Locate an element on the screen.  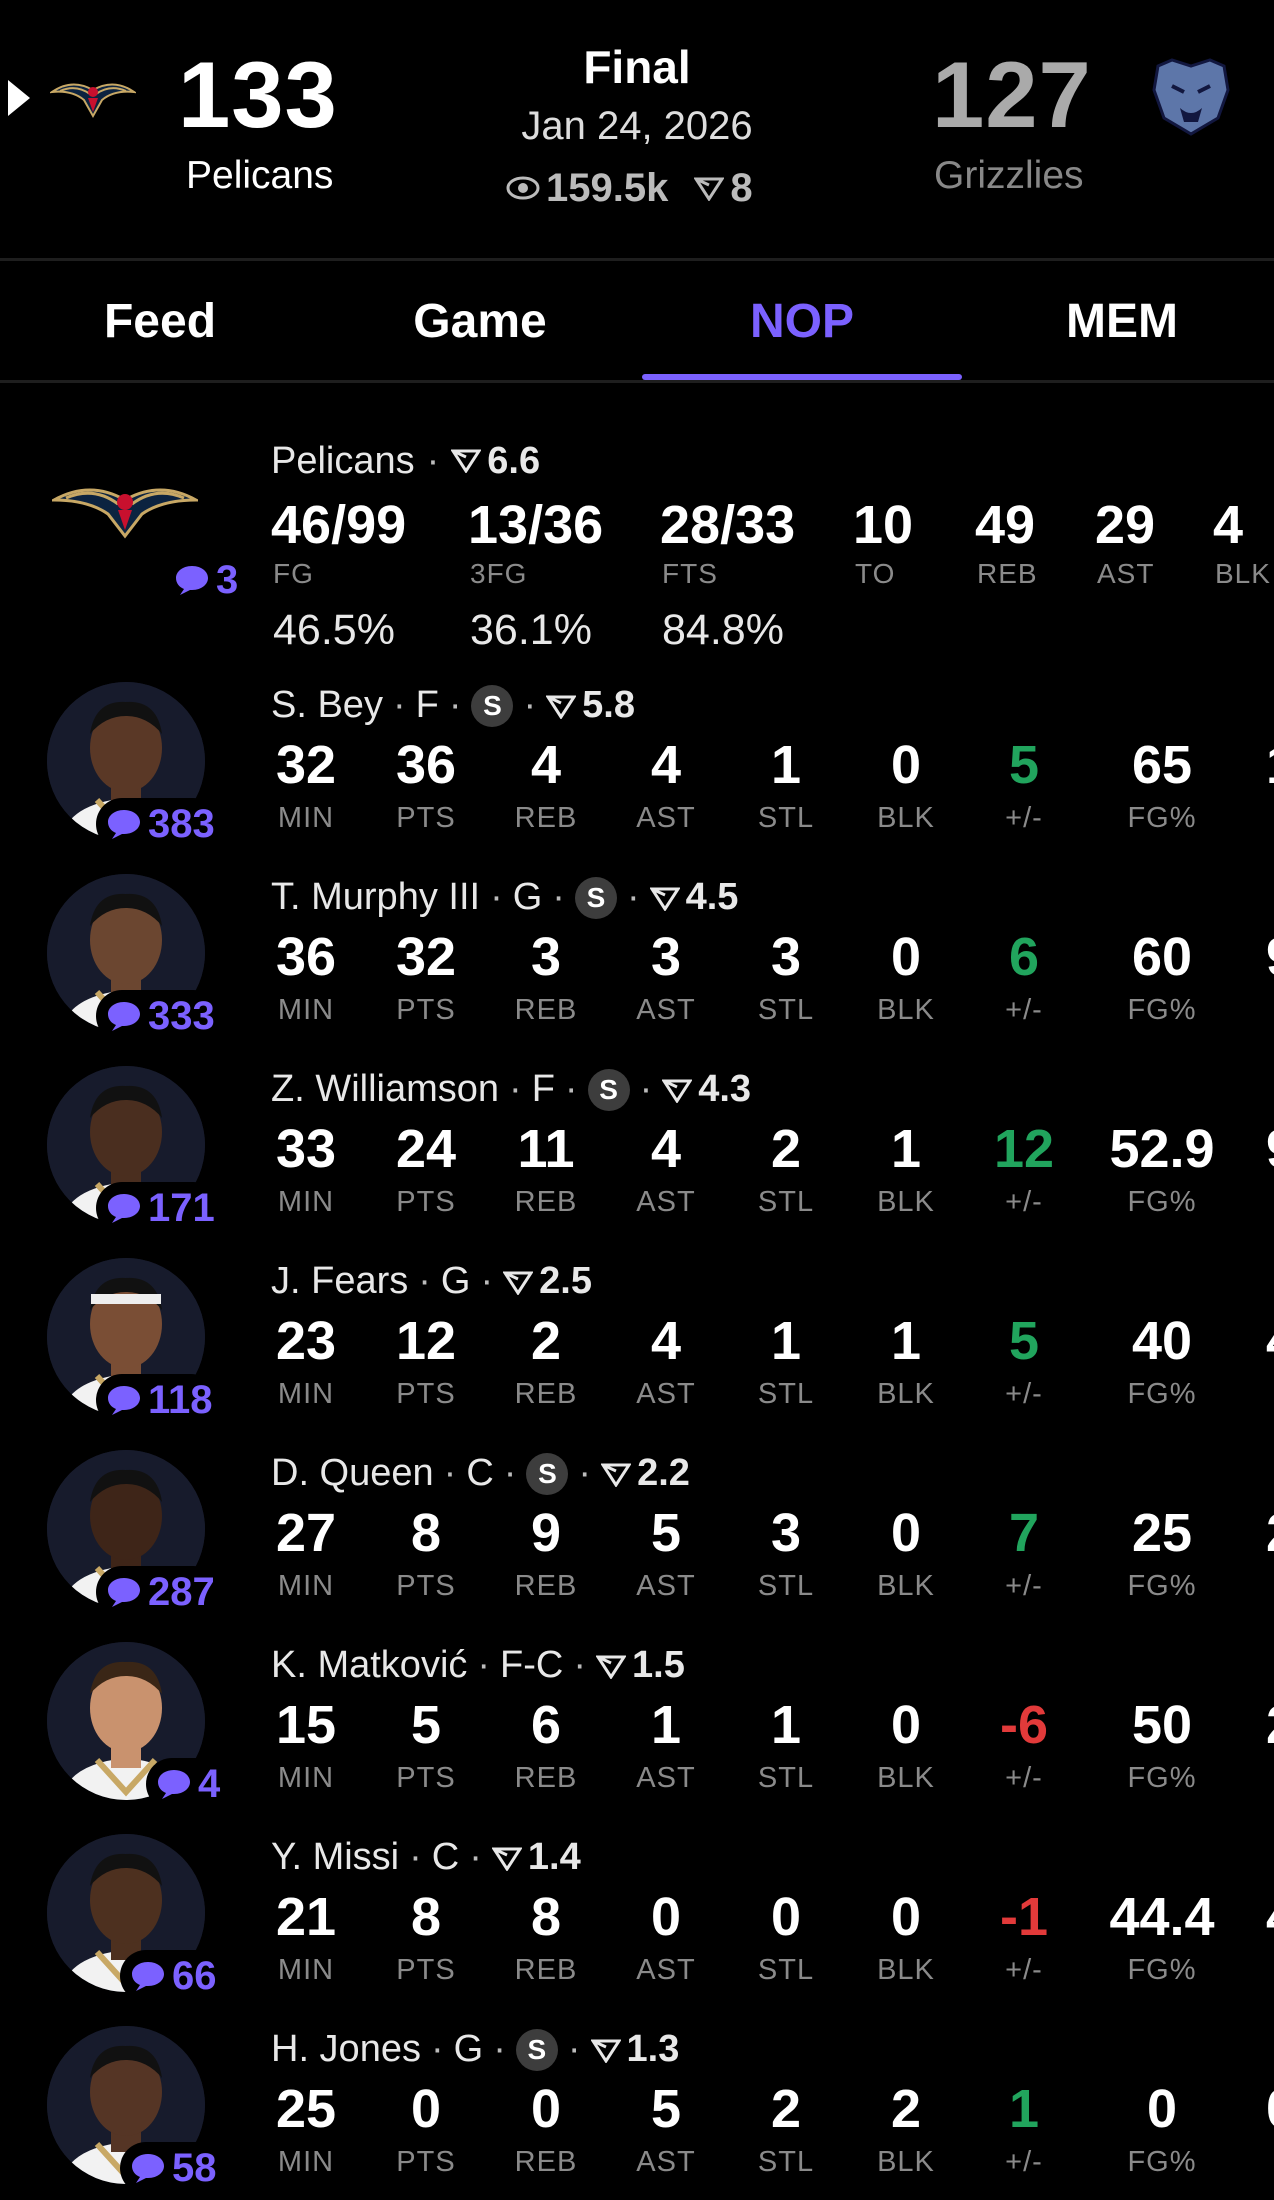
player-stat-value: 23 is located at coordinates (306, 1341).